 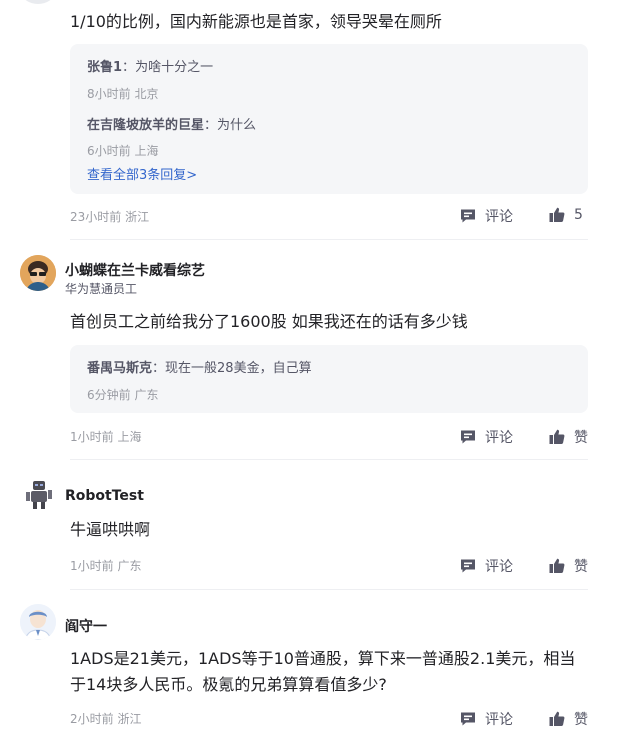 What do you see at coordinates (135, 270) in the screenshot?
I see `username: 小蝴蝶在兰卡威看综艺` at bounding box center [135, 270].